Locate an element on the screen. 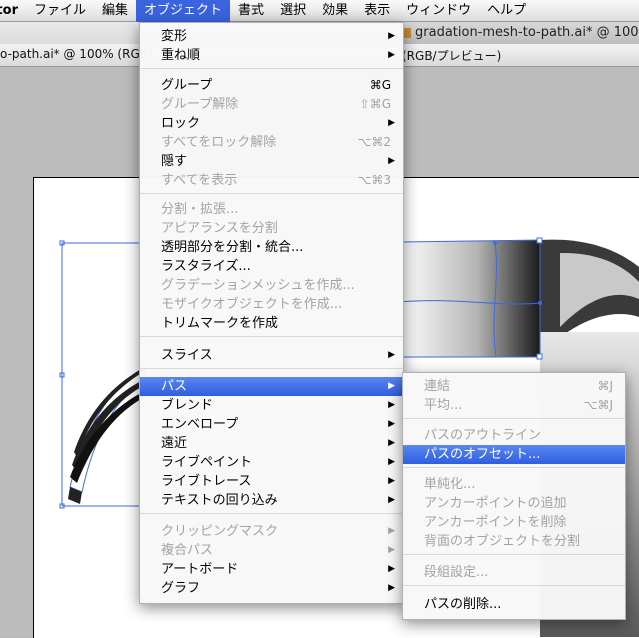 This screenshot has width=639, height=638. menu-item-label: パスのアウトライン is located at coordinates (483, 435).